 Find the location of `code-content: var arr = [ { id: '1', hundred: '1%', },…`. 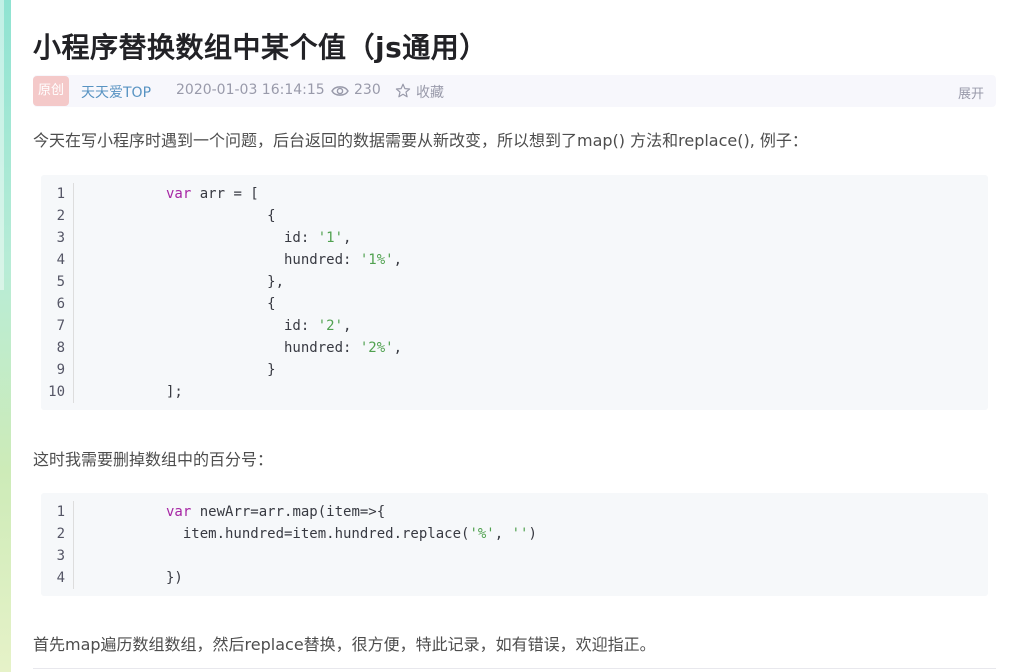

code-content: var arr = [ { id: '1', hundred: '1%', },… is located at coordinates (284, 293).